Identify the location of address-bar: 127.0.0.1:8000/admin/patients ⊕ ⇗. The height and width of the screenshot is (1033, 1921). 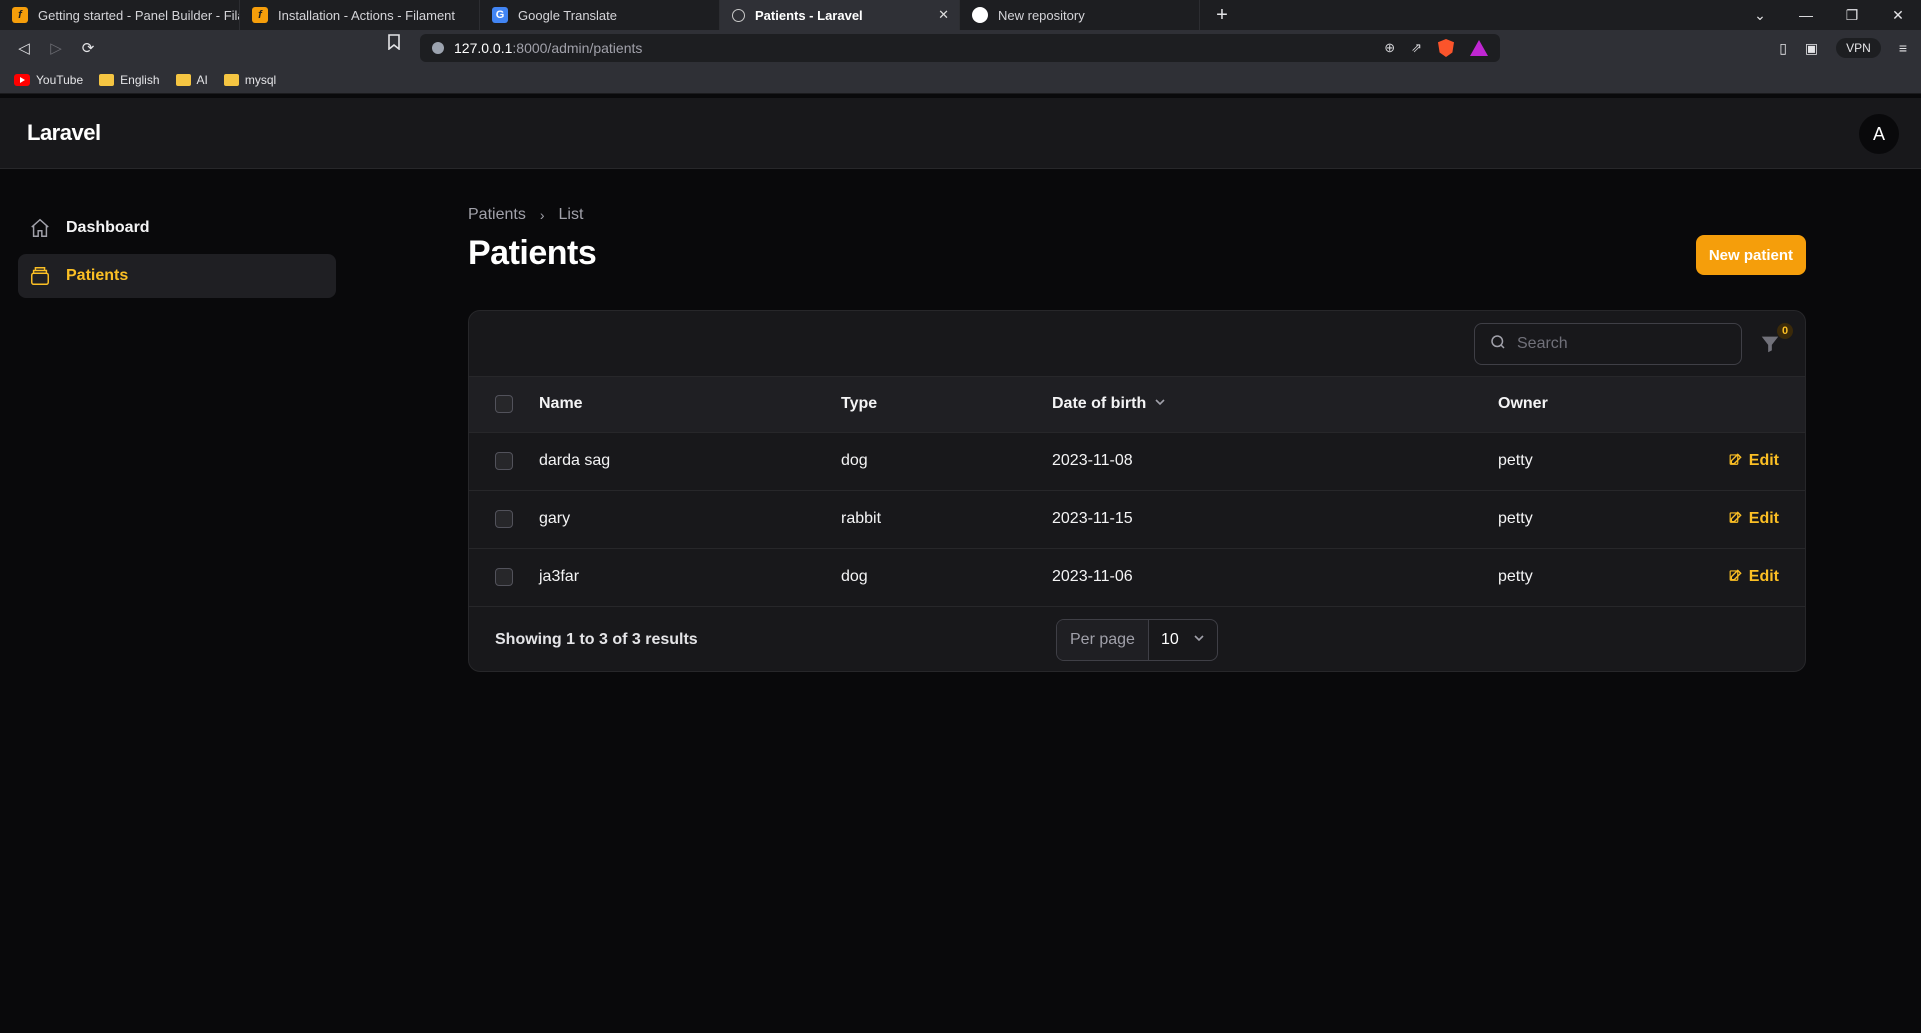
(960, 48).